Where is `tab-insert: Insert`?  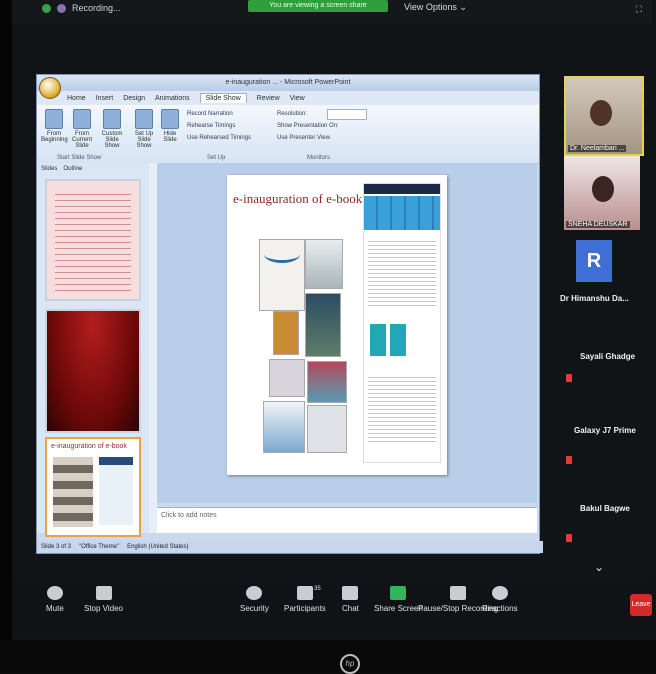 tab-insert: Insert is located at coordinates (105, 98).